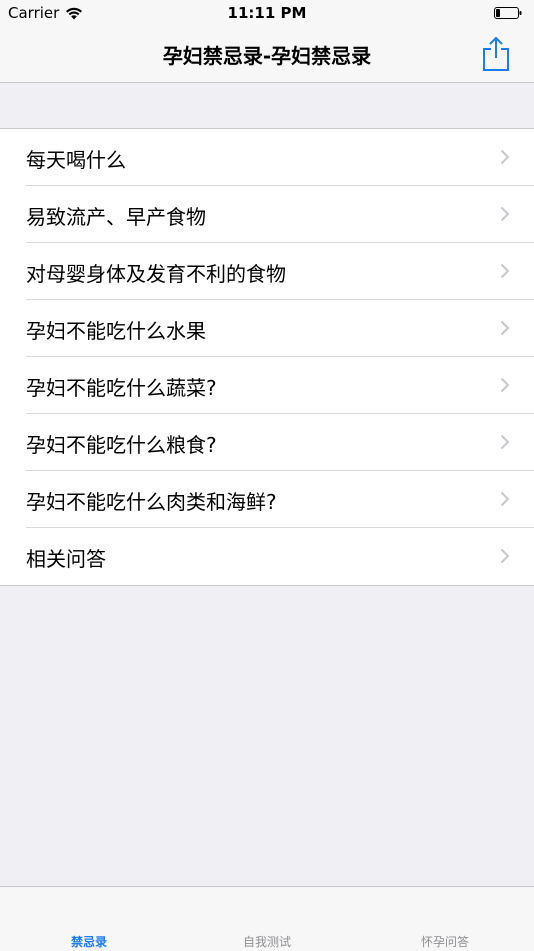 This screenshot has height=951, width=534. What do you see at coordinates (267, 328) in the screenshot?
I see `list-item: 孕妇不能吃什么水果` at bounding box center [267, 328].